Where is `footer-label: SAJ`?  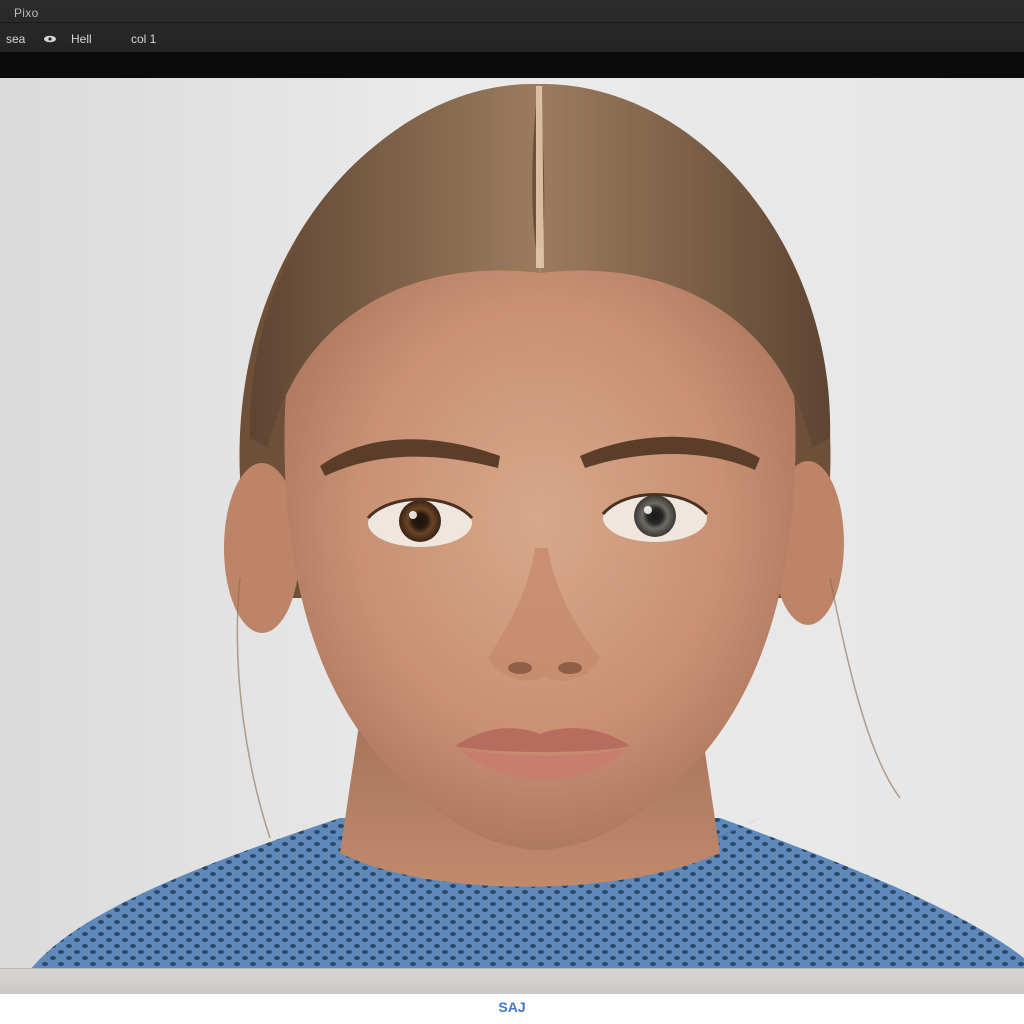 footer-label: SAJ is located at coordinates (512, 1007).